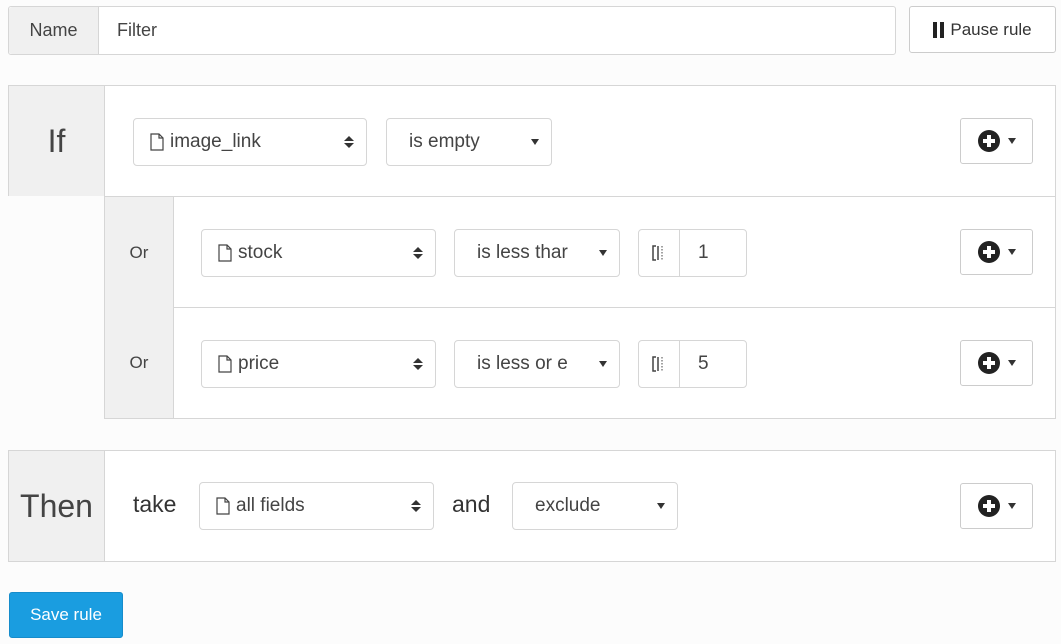 The image size is (1061, 644). Describe the element at coordinates (939, 29) in the screenshot. I see `pause-icon` at that location.